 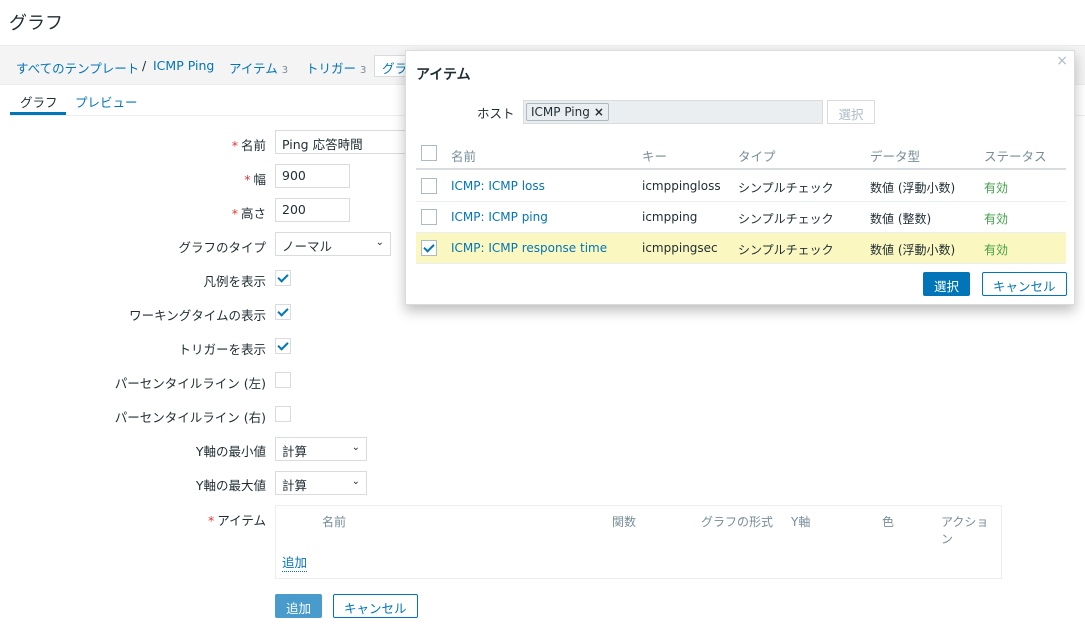 I want to click on y-max-value: 計算, so click(x=295, y=485).